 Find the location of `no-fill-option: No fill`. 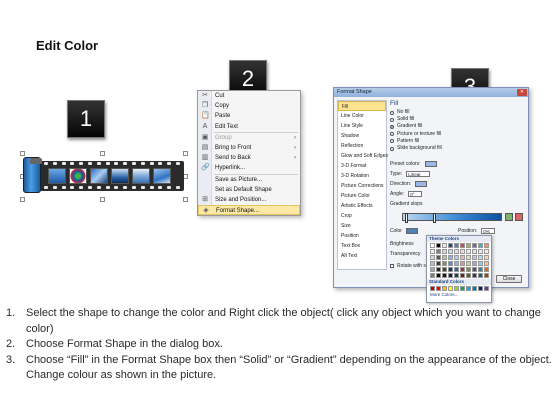

no-fill-option: No fill is located at coordinates (458, 112).